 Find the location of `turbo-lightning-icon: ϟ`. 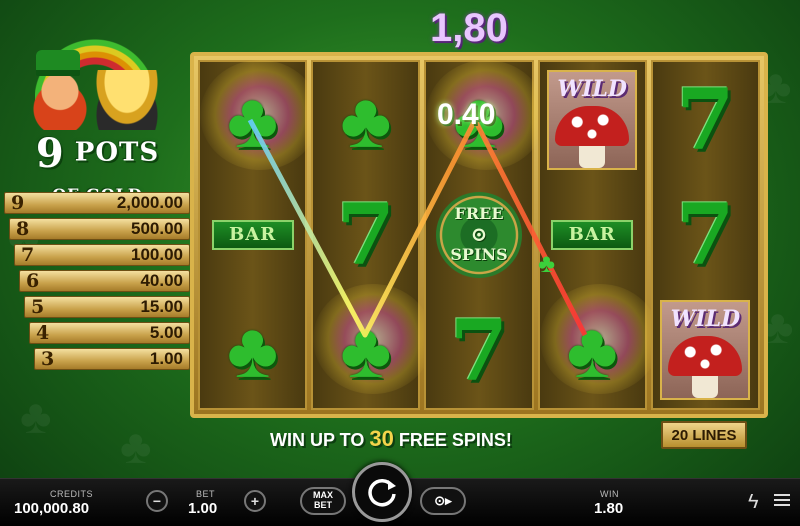

turbo-lightning-icon: ϟ is located at coordinates (753, 502).